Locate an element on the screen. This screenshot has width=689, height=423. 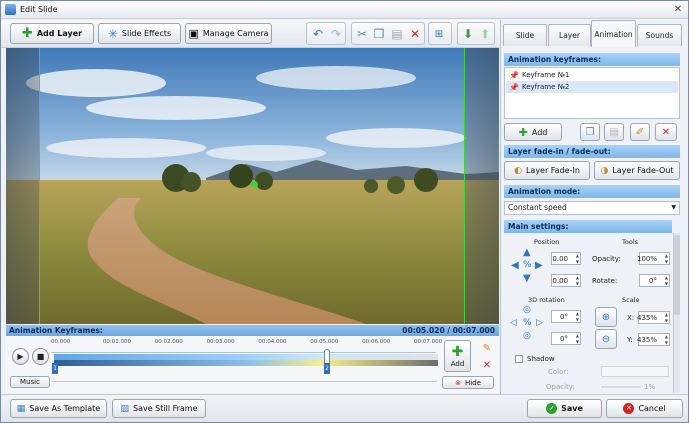
shadow-color-picker is located at coordinates (635, 371).